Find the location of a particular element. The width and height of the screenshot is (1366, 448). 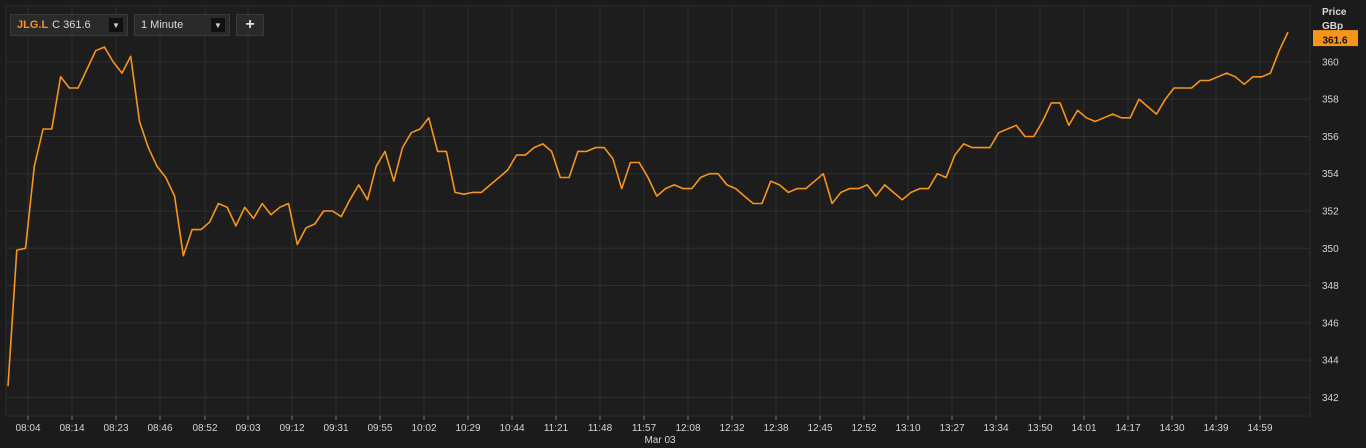

x-tick-label: 08:04 is located at coordinates (27, 428).